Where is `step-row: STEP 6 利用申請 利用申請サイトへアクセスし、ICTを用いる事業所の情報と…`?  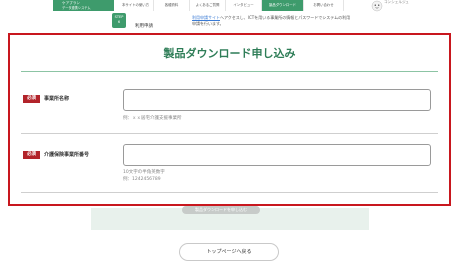 step-row: STEP 6 利用申請 利用申請サイトへアクセスし、ICTを用いる事業所の情報と… is located at coordinates (240, 23).